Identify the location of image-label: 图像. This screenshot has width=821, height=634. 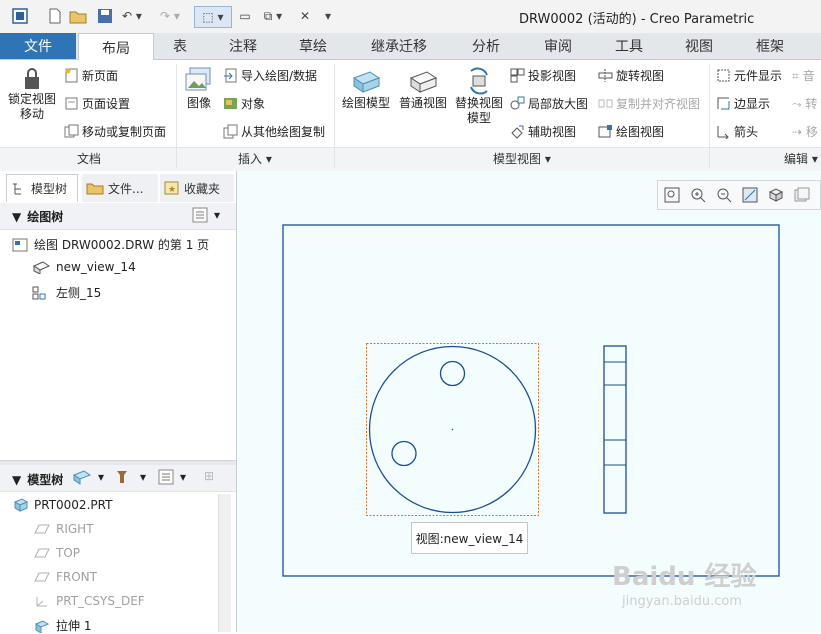
(198, 103).